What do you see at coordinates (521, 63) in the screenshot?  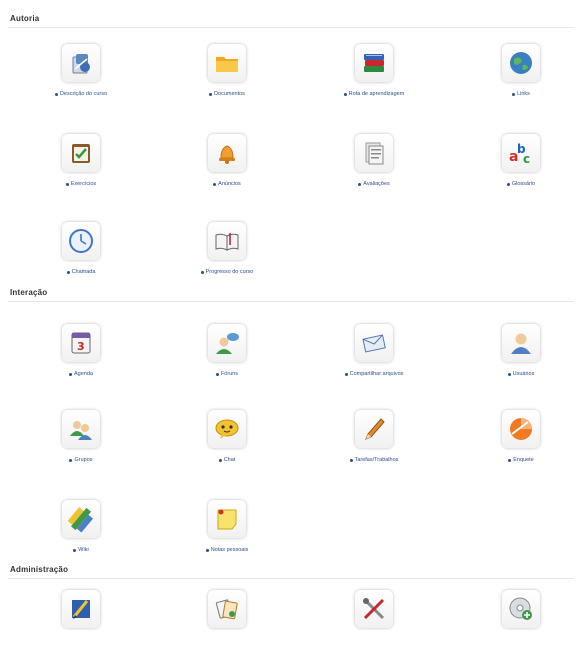 I see `globe-icon` at bounding box center [521, 63].